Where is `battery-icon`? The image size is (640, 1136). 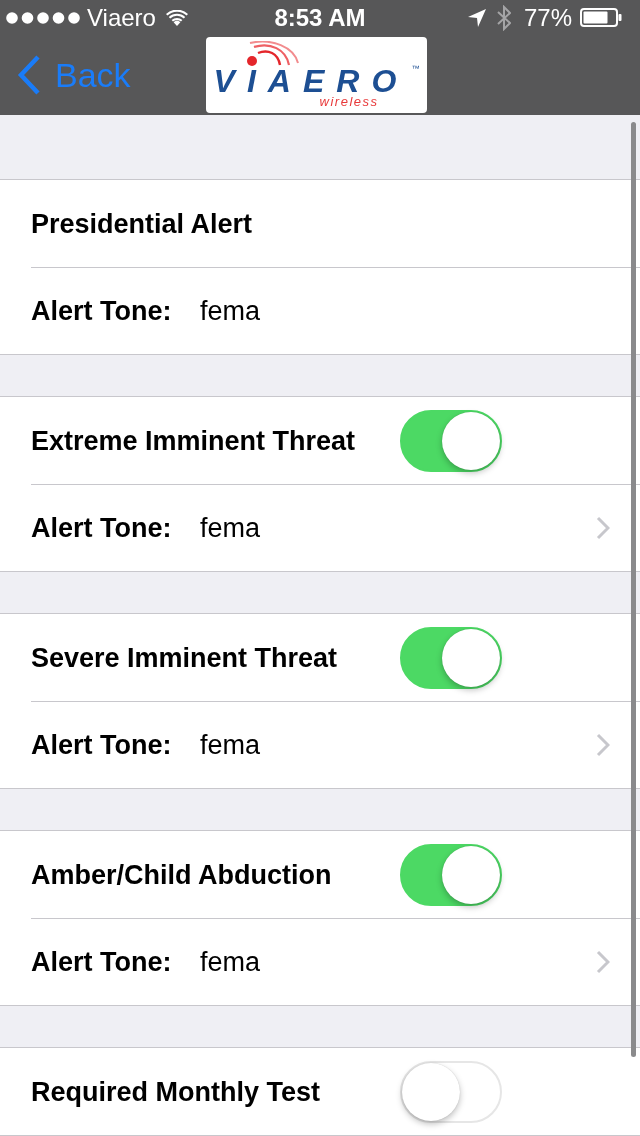 battery-icon is located at coordinates (601, 18).